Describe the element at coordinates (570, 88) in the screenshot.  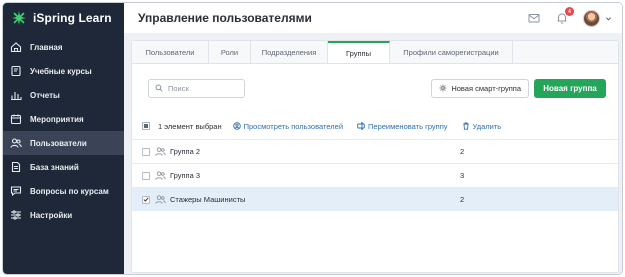
I see `new-group-button: Новая группа` at that location.